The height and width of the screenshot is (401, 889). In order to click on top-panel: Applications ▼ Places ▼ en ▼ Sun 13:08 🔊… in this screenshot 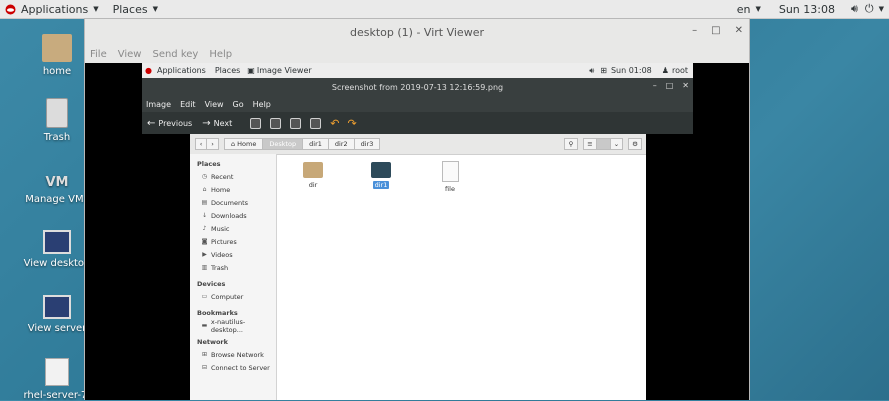, I will do `click(444, 9)`.